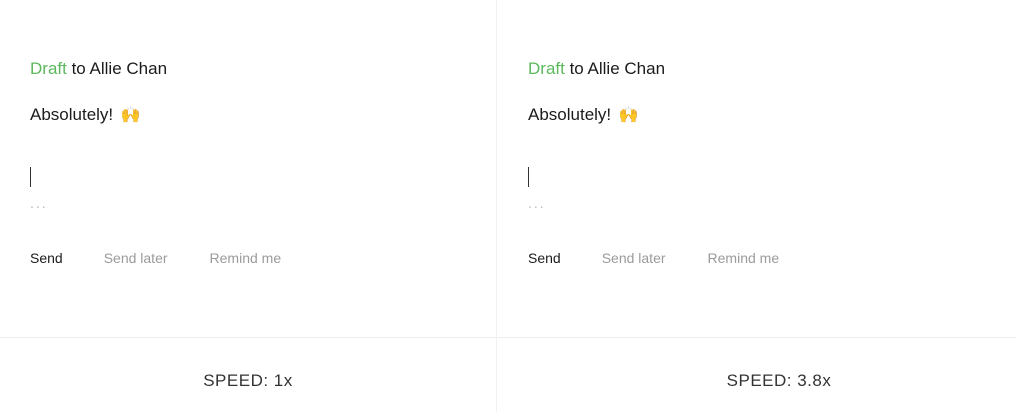 This screenshot has width=1016, height=412. What do you see at coordinates (496, 206) in the screenshot?
I see `center-divider` at bounding box center [496, 206].